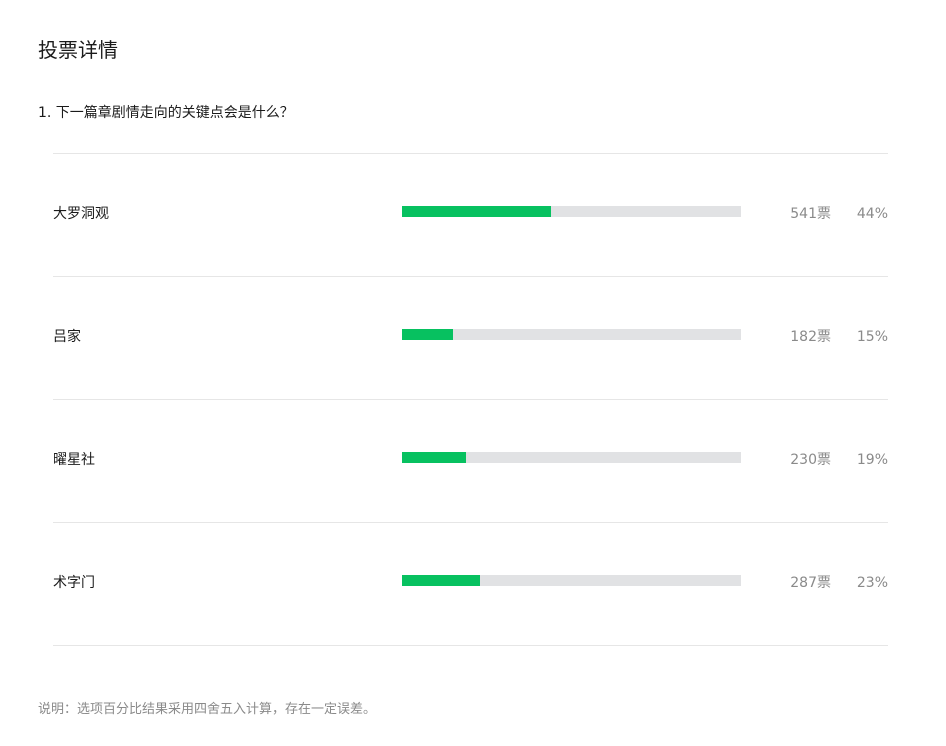 The width and height of the screenshot is (946, 746). I want to click on option-label: 曜星社, so click(74, 460).